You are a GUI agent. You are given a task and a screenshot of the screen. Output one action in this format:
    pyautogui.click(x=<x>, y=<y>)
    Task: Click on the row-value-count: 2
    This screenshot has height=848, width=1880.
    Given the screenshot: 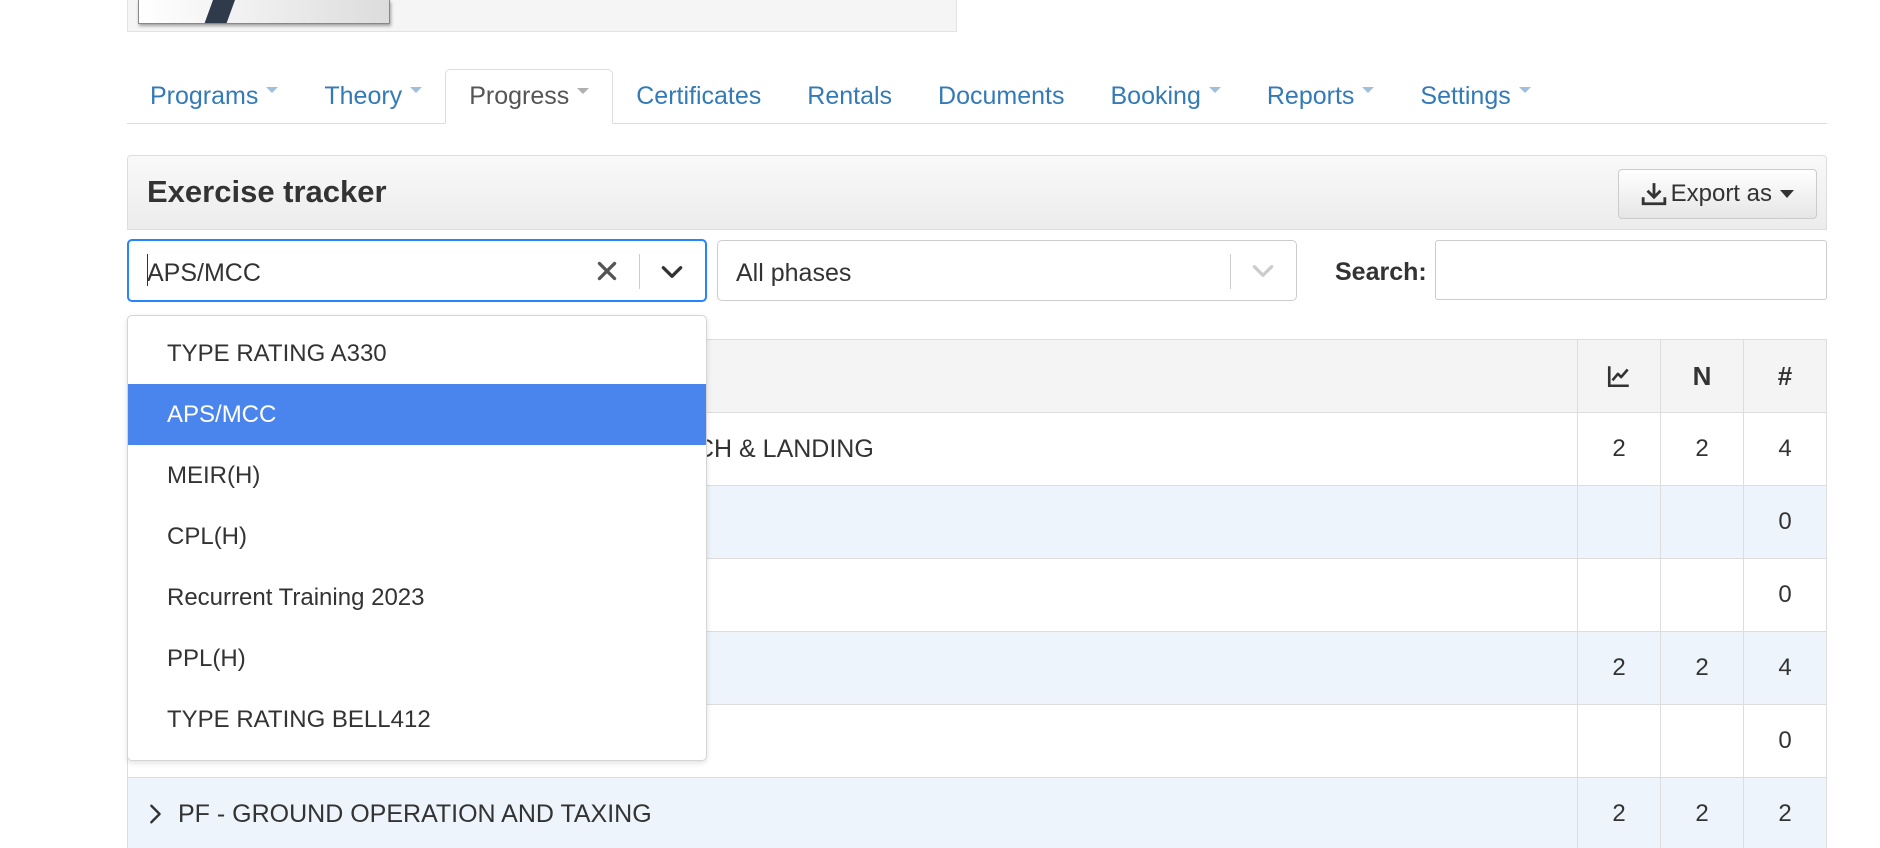 What is the action you would take?
    pyautogui.click(x=1784, y=813)
    